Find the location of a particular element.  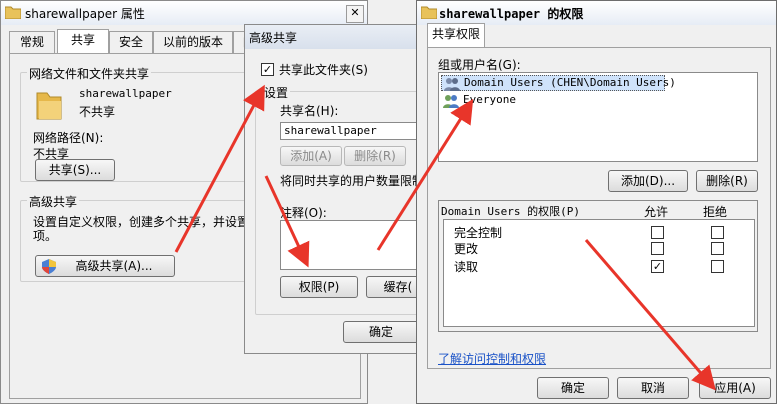

arrow-to-everyone is located at coordinates (425, 174).